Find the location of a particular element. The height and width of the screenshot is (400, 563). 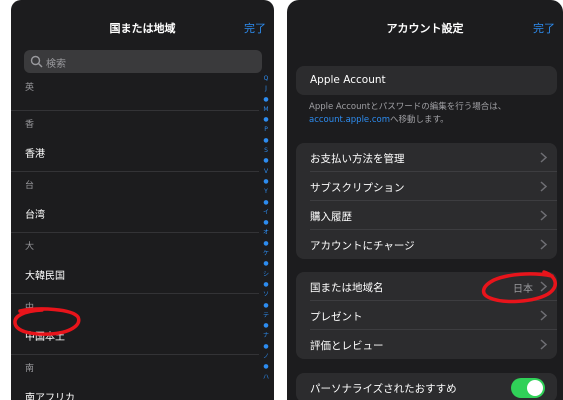

search-placeholder: 検索 is located at coordinates (56, 64).